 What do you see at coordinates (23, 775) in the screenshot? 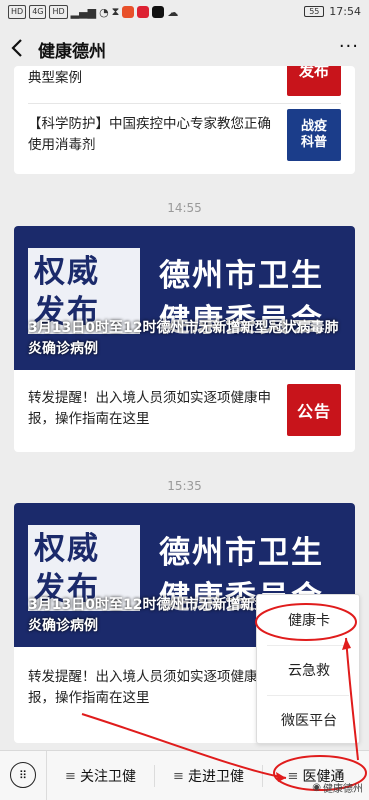
I see `keyboard-icon: ⠿` at bounding box center [23, 775].